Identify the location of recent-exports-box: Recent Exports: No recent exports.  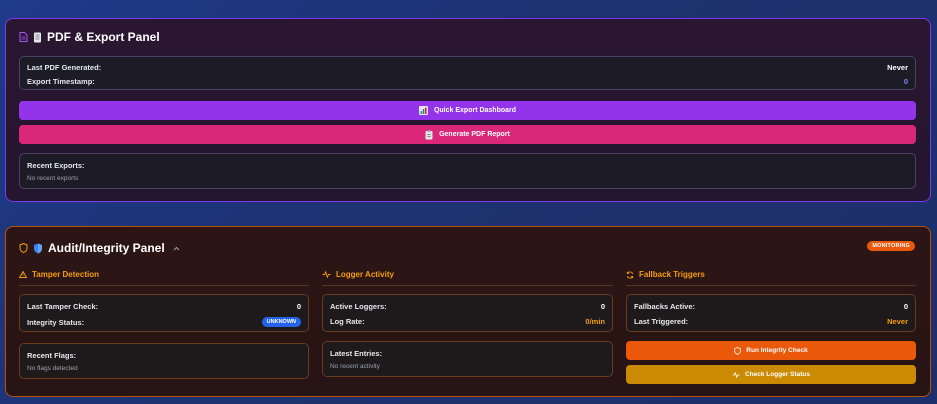
(467, 171).